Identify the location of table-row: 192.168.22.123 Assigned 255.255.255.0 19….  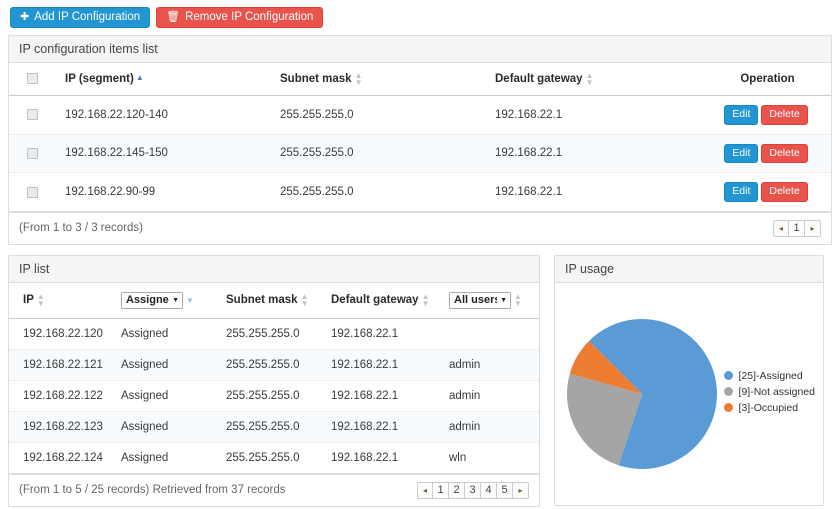
(274, 427).